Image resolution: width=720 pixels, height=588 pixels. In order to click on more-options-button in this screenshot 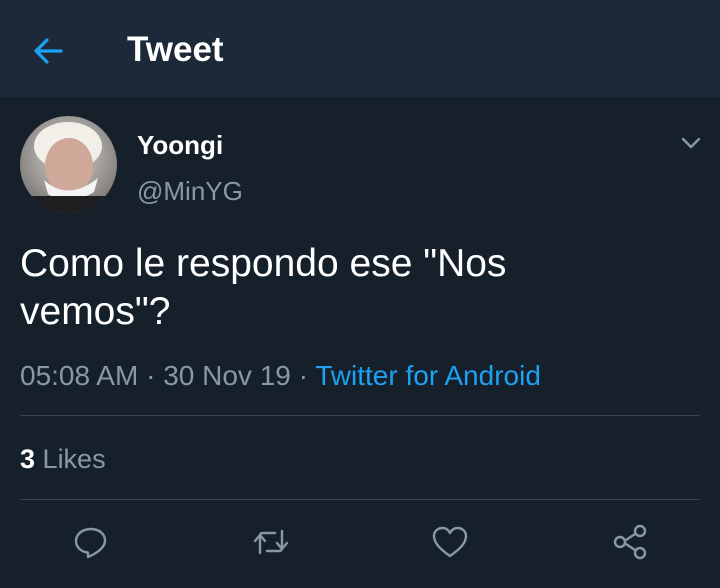, I will do `click(691, 143)`.